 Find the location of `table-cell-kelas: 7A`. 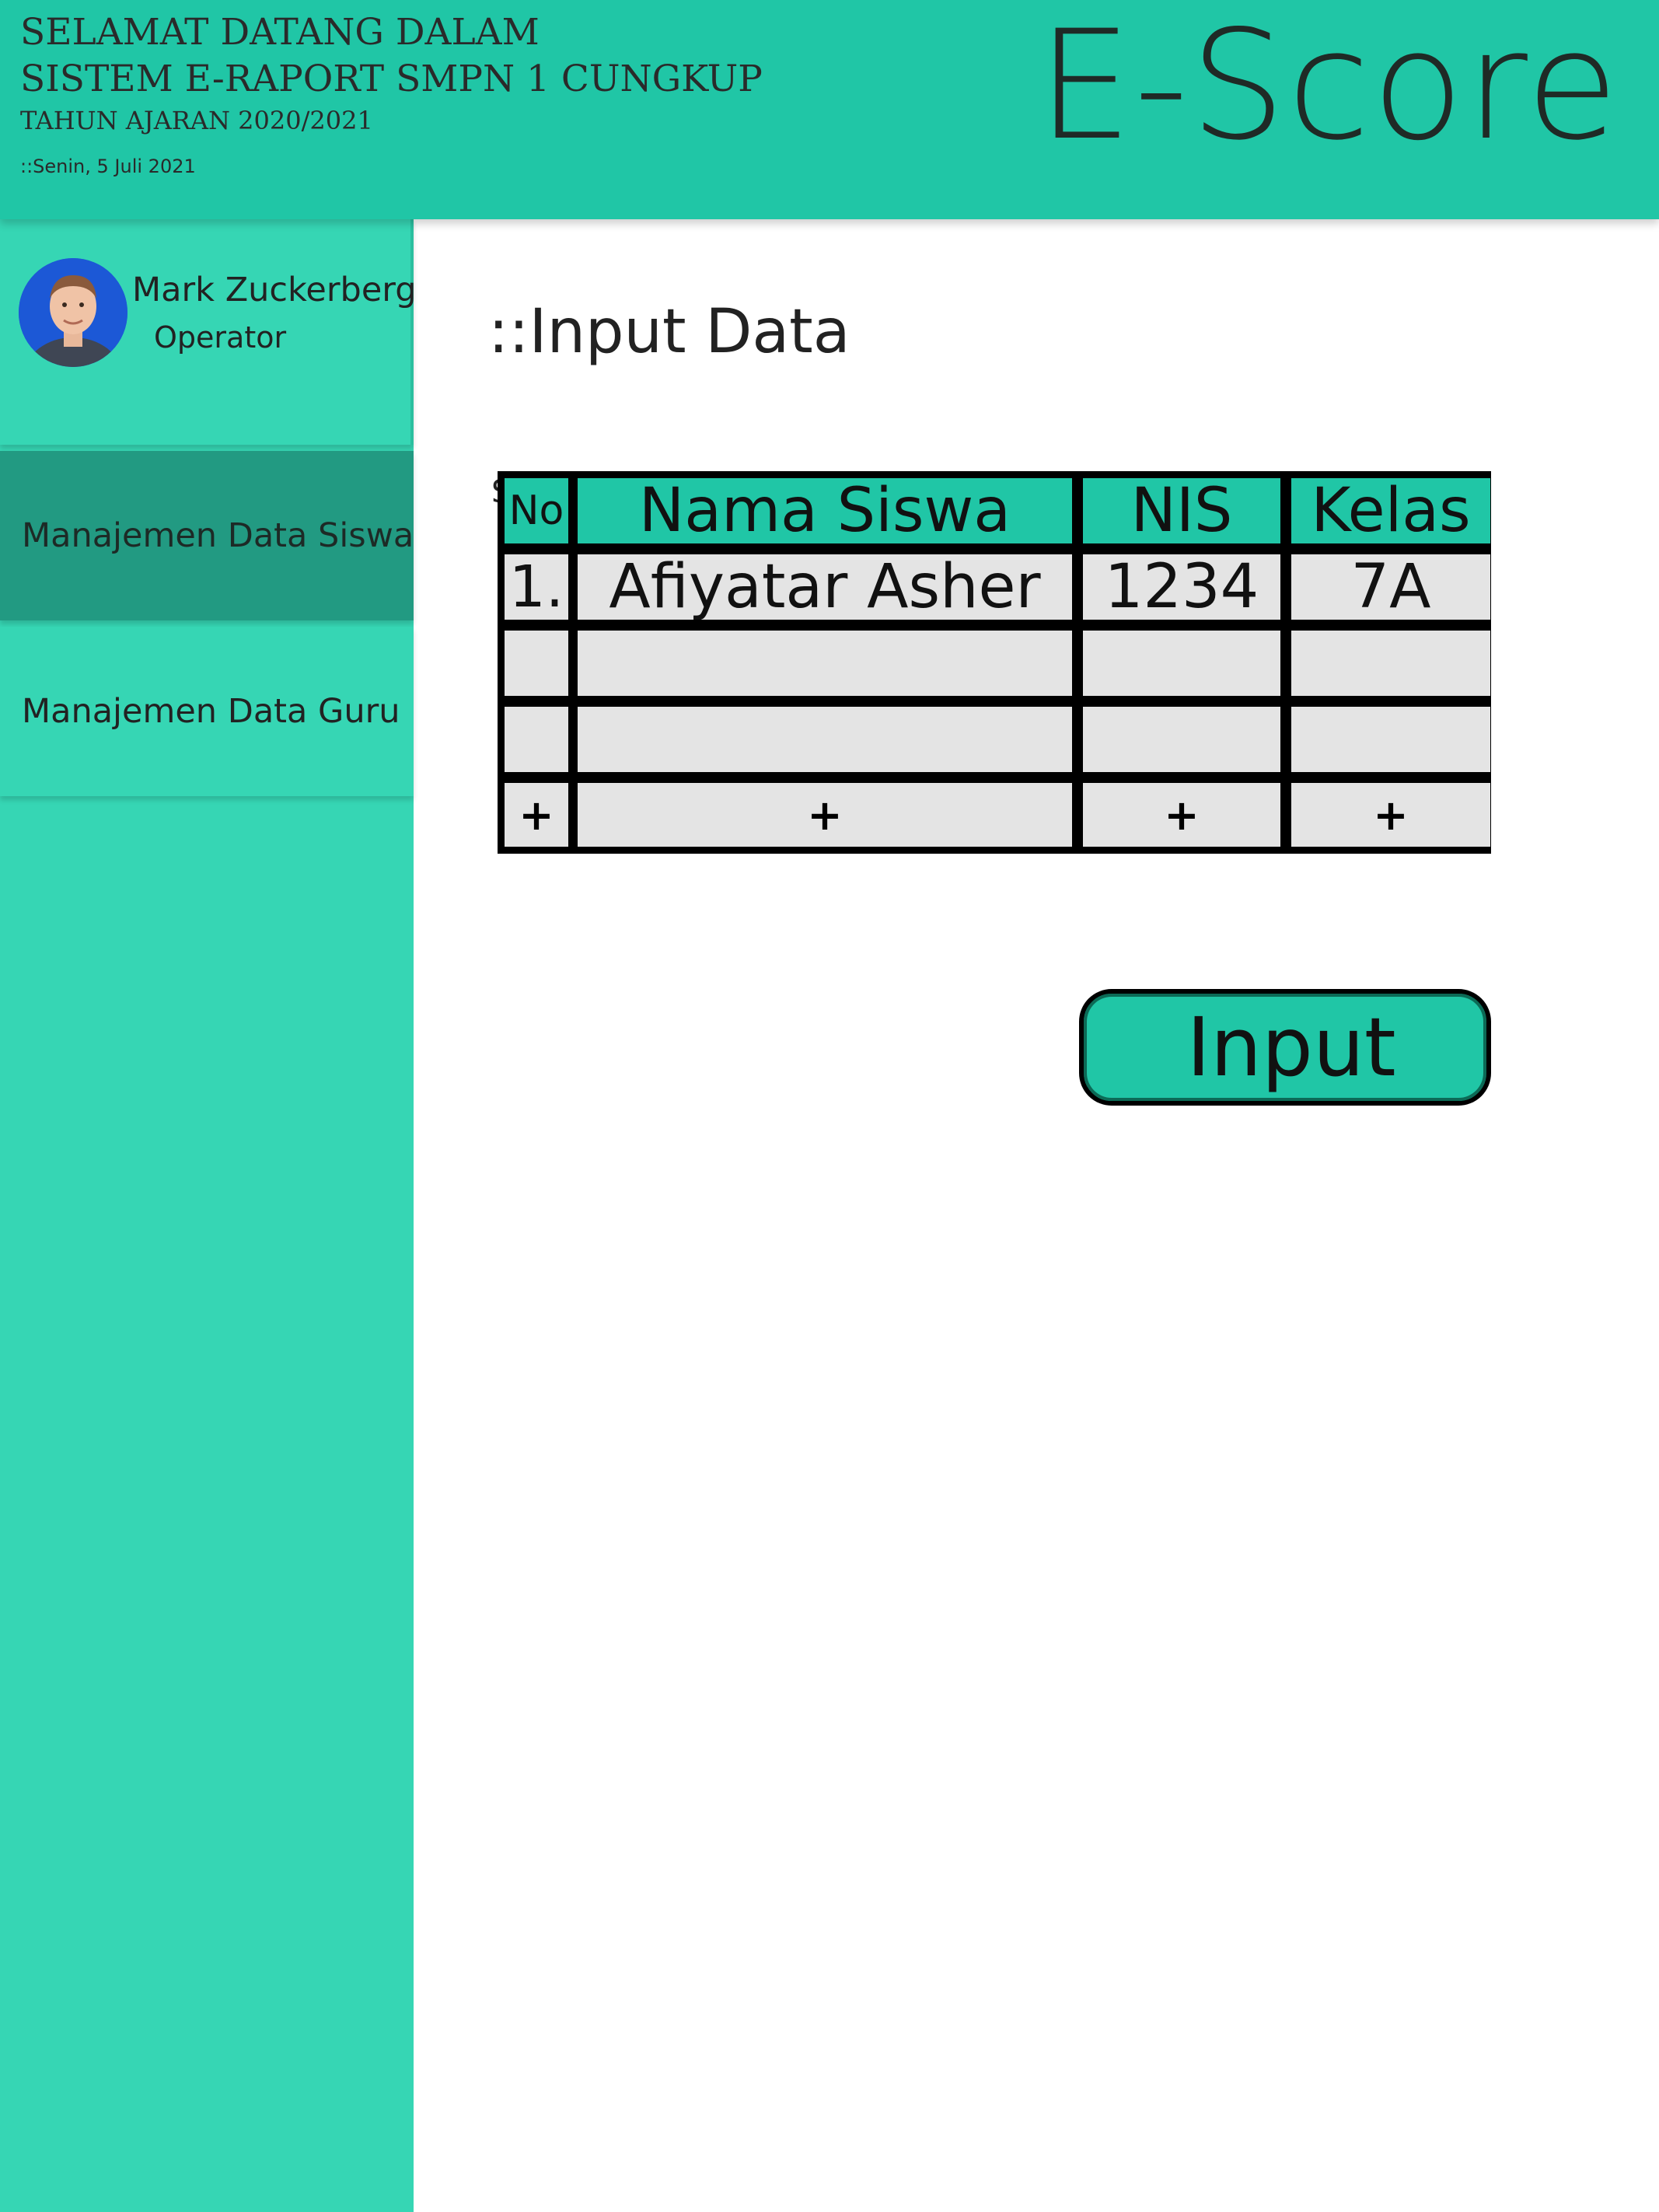

table-cell-kelas: 7A is located at coordinates (1390, 587).